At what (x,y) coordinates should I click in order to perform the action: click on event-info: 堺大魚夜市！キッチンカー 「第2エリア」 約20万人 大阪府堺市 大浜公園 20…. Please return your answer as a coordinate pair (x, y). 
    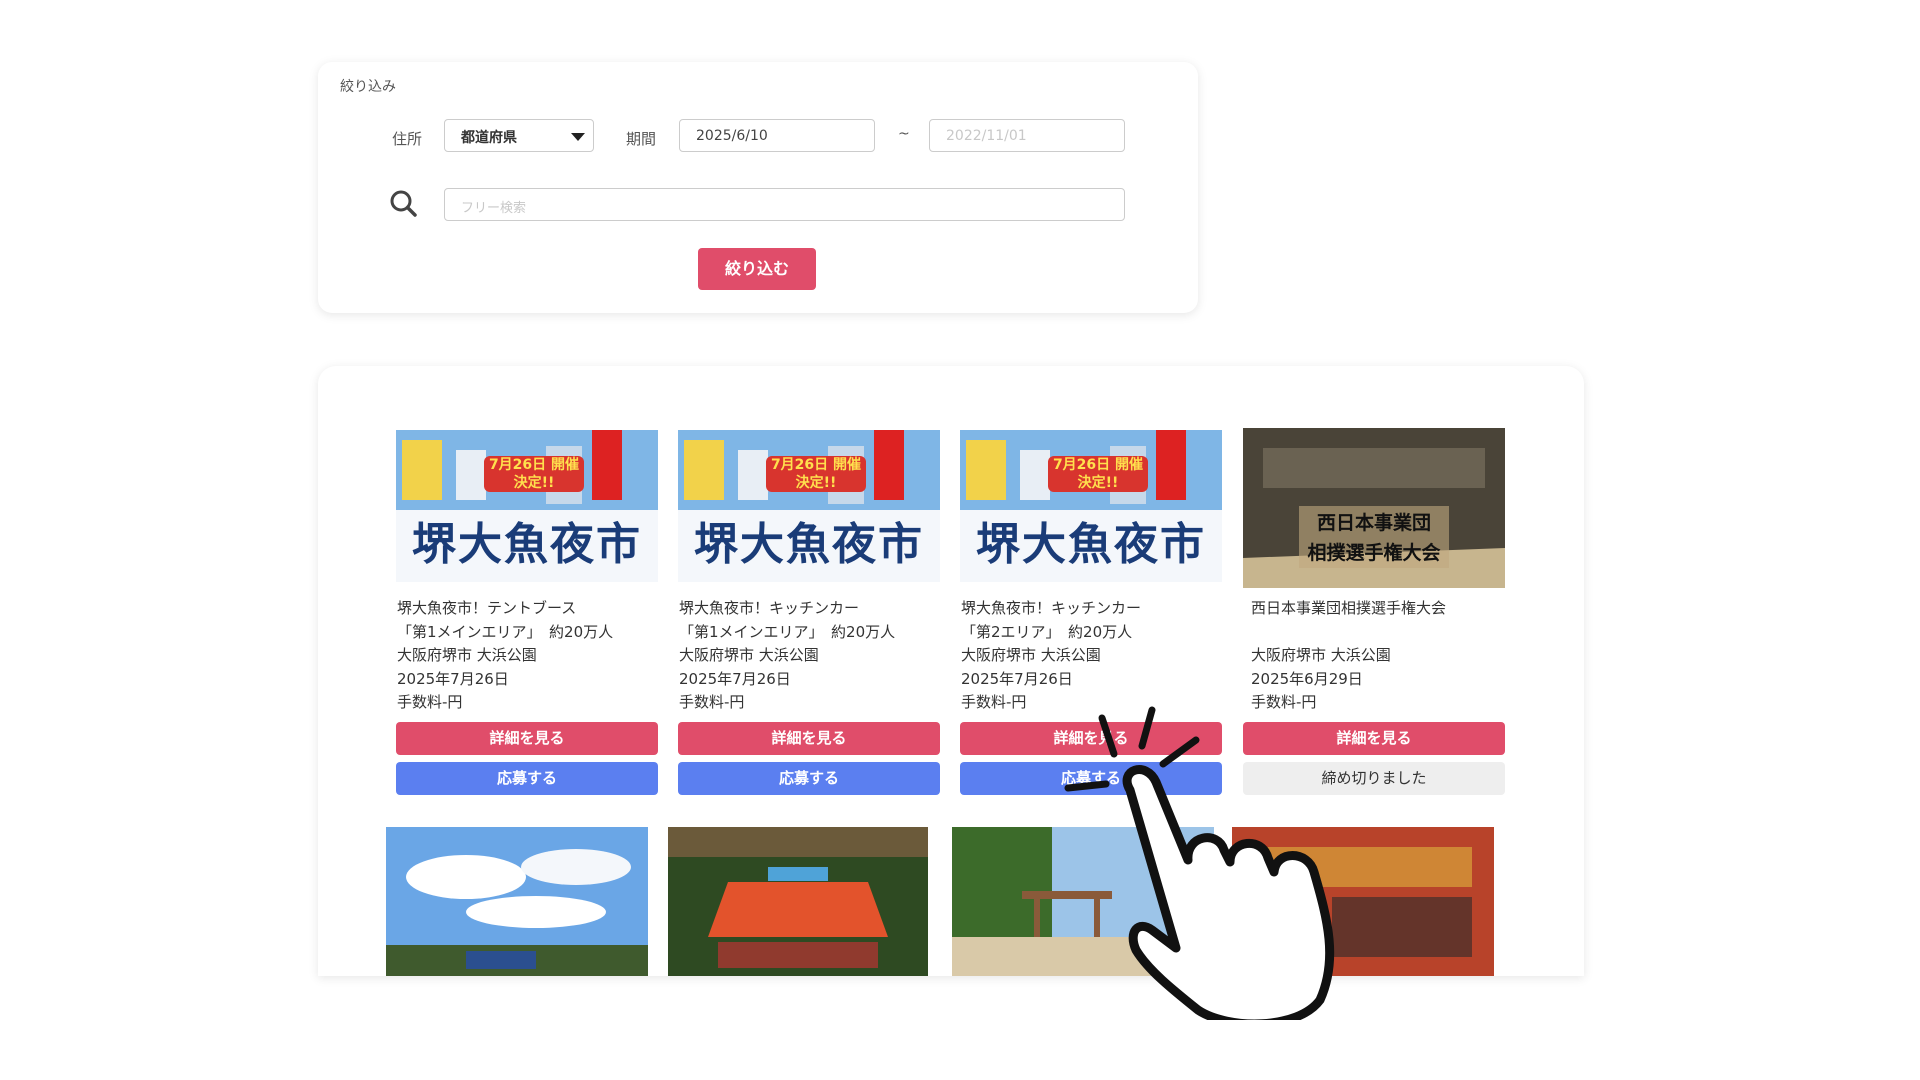
    Looking at the image, I should click on (1051, 656).